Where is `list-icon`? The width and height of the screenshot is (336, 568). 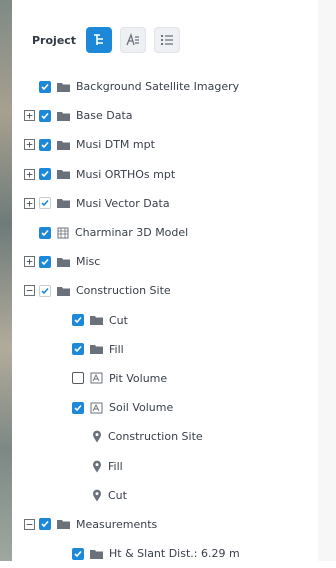
list-icon is located at coordinates (167, 40).